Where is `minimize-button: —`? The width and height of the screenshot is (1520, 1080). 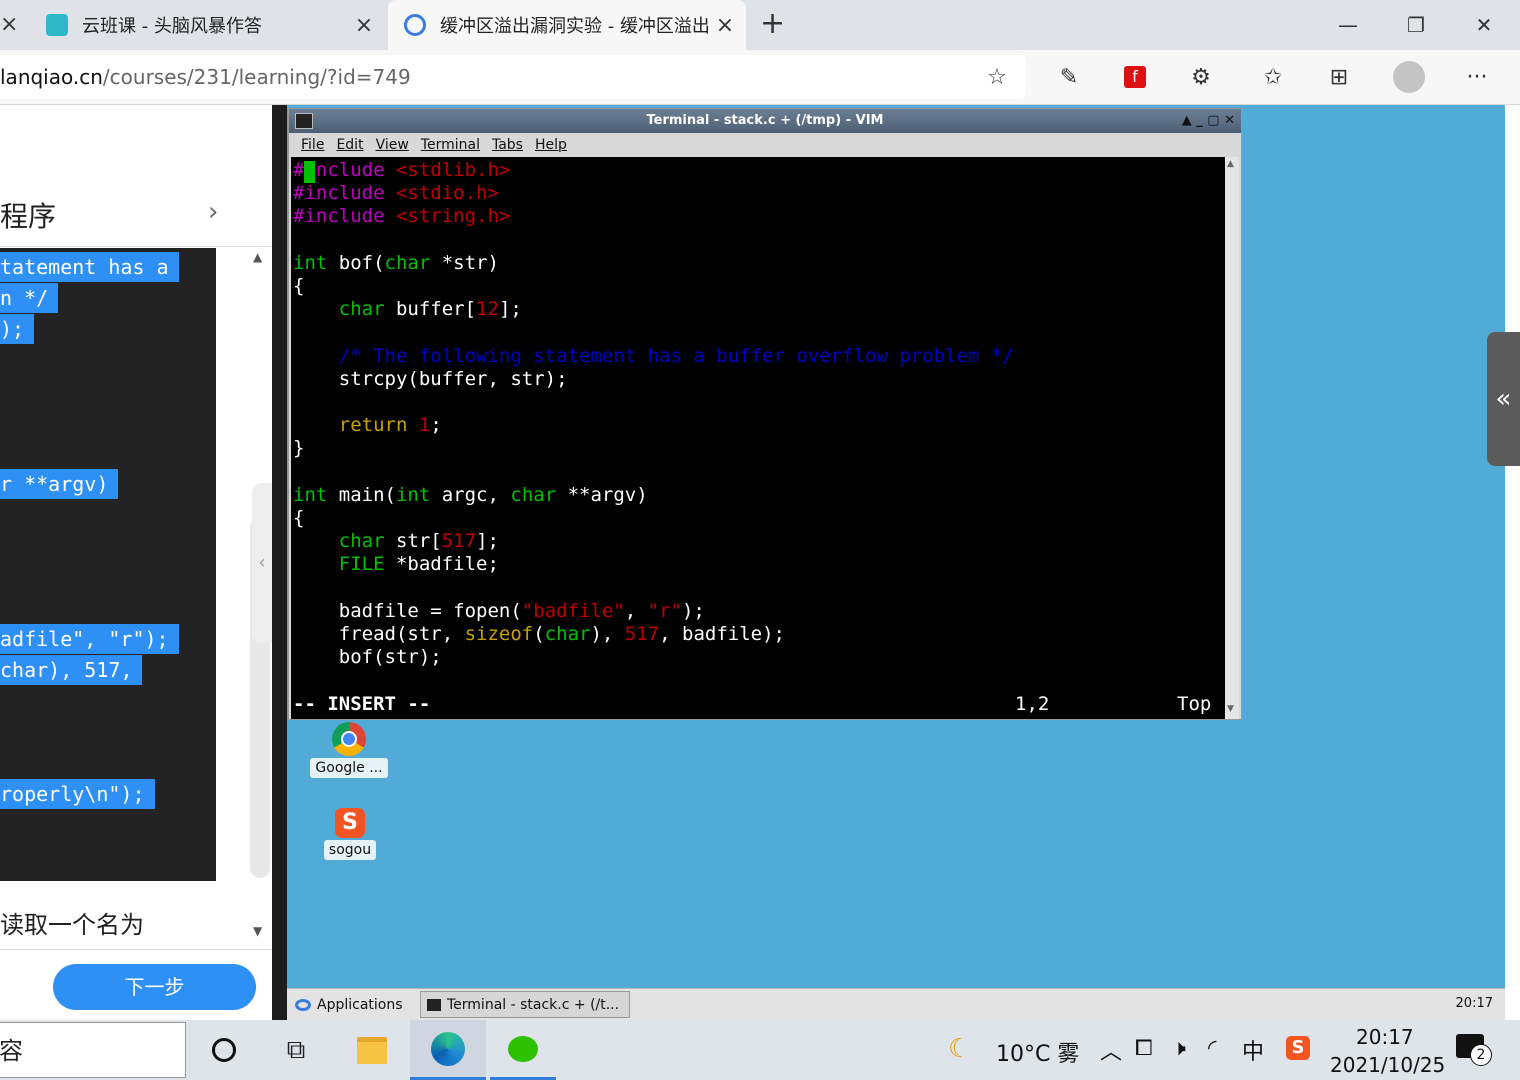
minimize-button: — is located at coordinates (1348, 25).